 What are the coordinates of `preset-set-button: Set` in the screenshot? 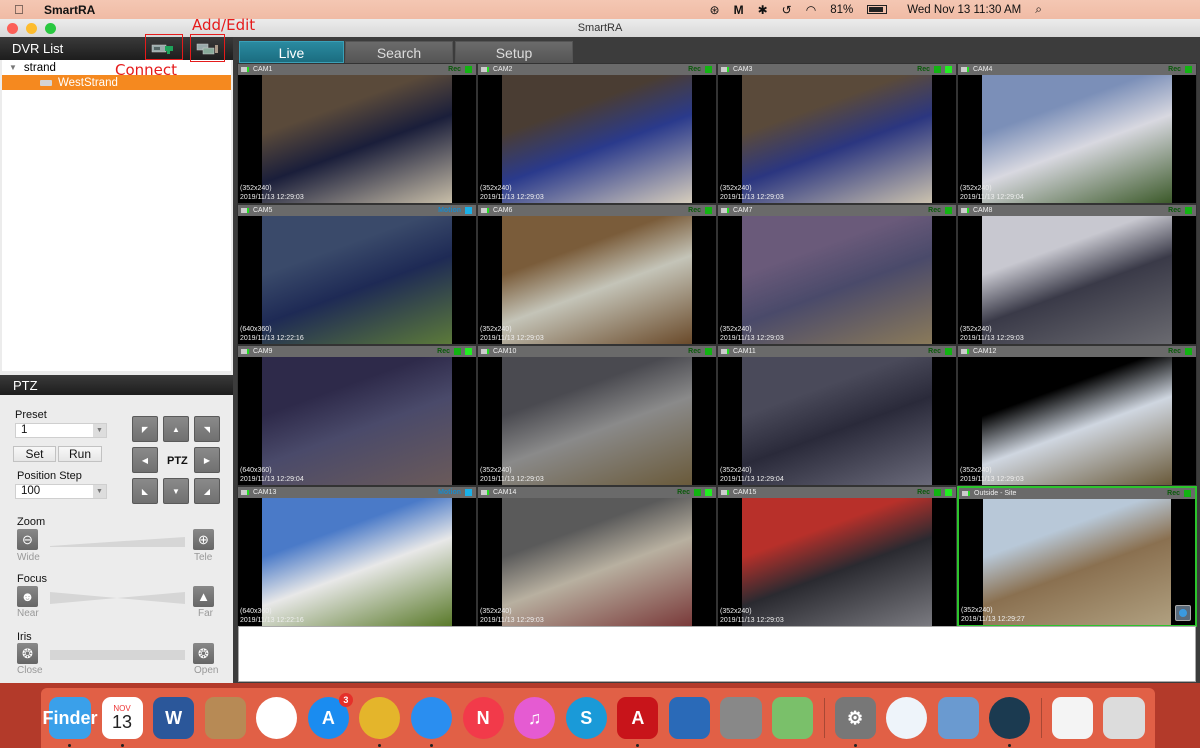 It's located at (34, 454).